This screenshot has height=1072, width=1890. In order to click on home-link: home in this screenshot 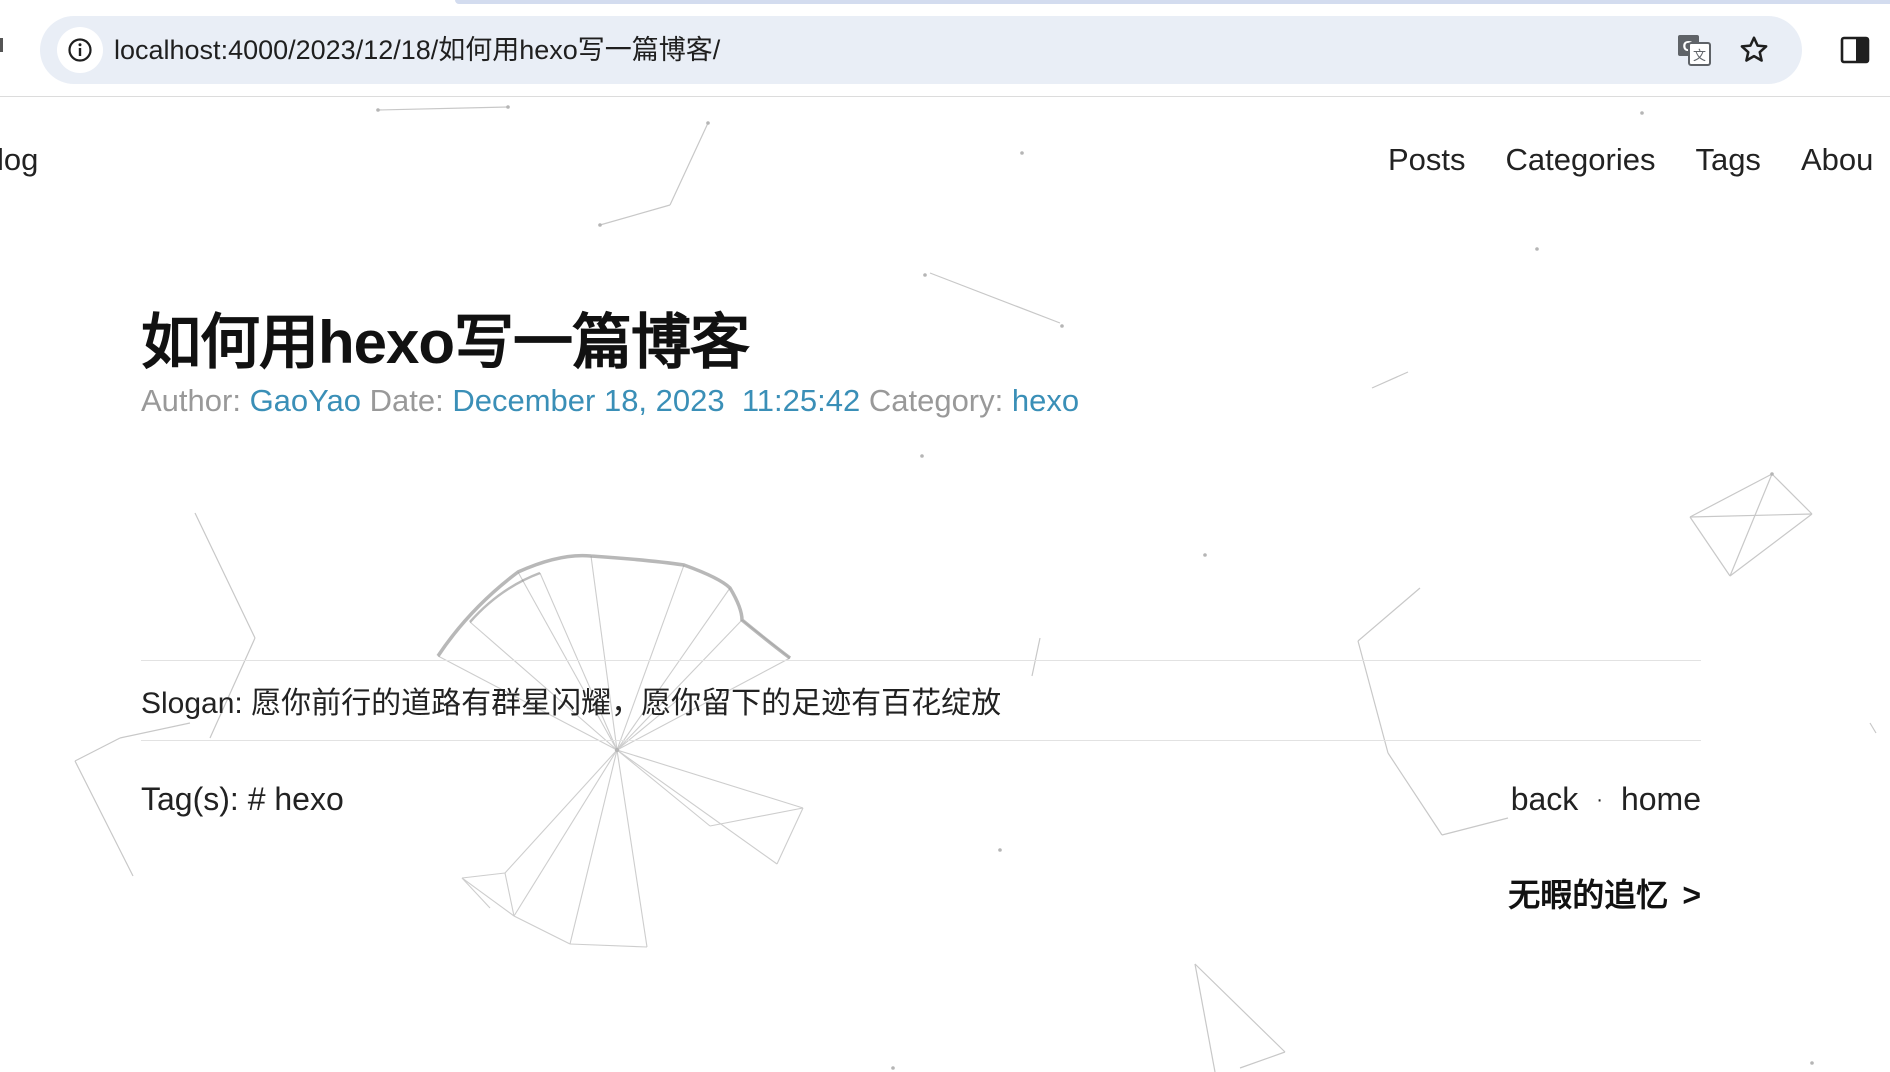, I will do `click(1661, 799)`.